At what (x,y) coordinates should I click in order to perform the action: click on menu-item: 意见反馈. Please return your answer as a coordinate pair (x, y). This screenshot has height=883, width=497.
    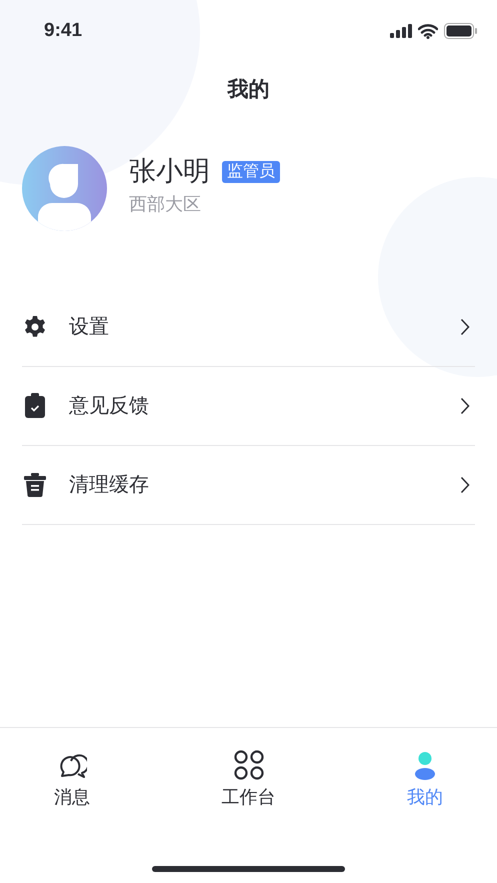
    Looking at the image, I should click on (248, 406).